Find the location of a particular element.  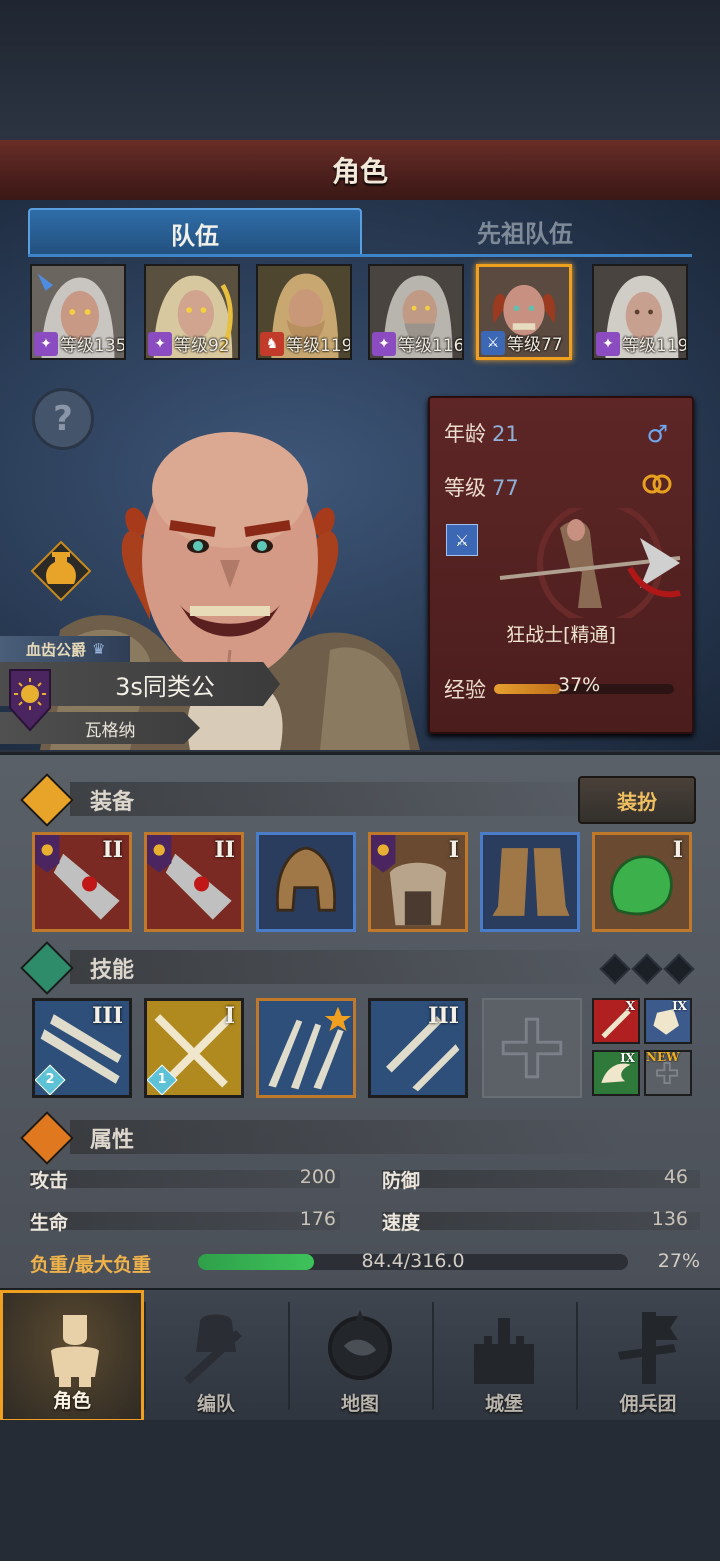

level-label: 等级 is located at coordinates (465, 488).